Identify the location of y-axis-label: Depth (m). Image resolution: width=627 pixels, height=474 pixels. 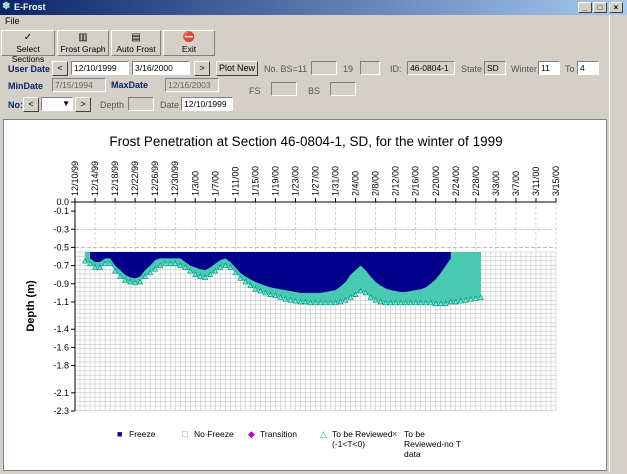
(31, 306).